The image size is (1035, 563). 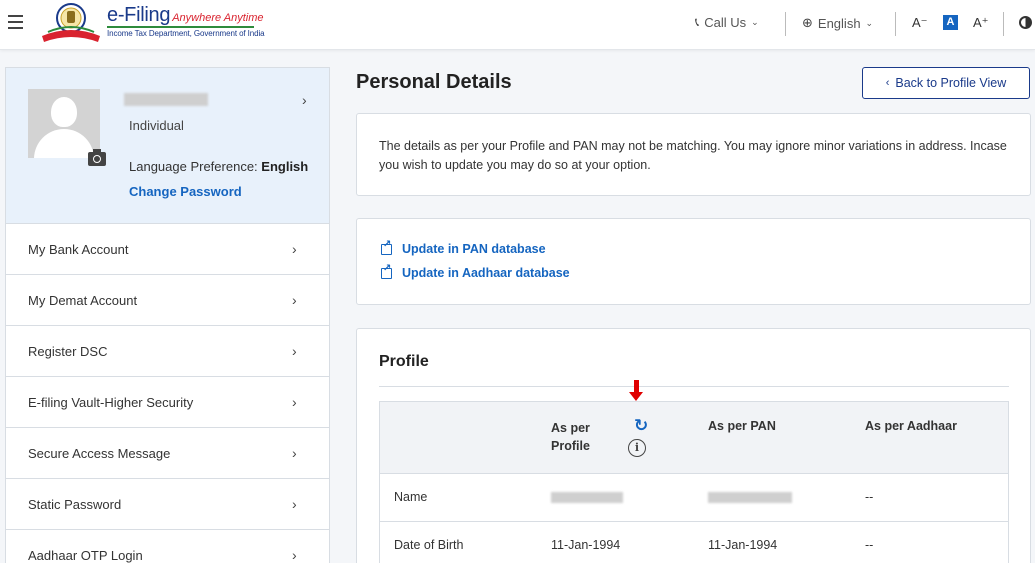 What do you see at coordinates (807, 22) in the screenshot?
I see `globe-icon: ⊕` at bounding box center [807, 22].